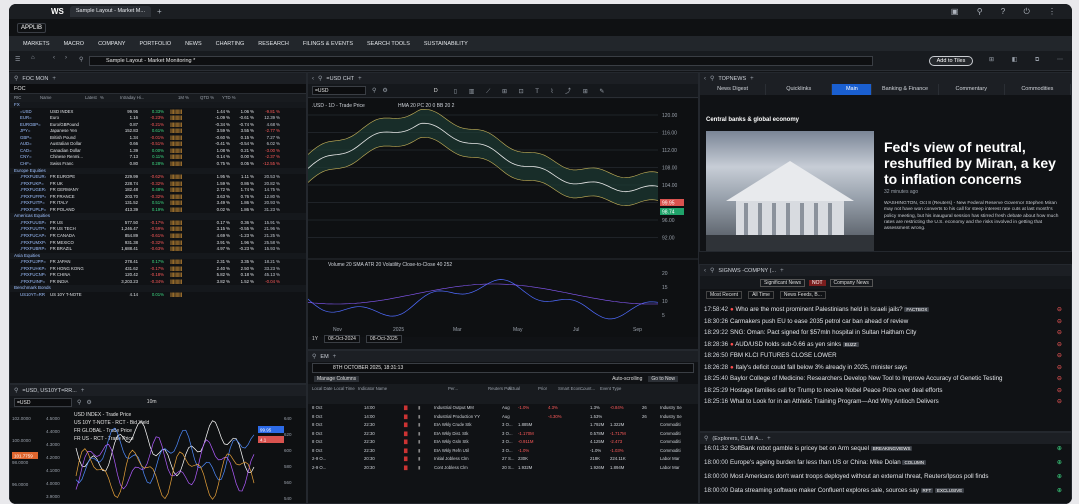 The image size is (1079, 504). Describe the element at coordinates (342, 339) in the screenshot. I see `date-from-input: 08-Oct-2024` at that location.